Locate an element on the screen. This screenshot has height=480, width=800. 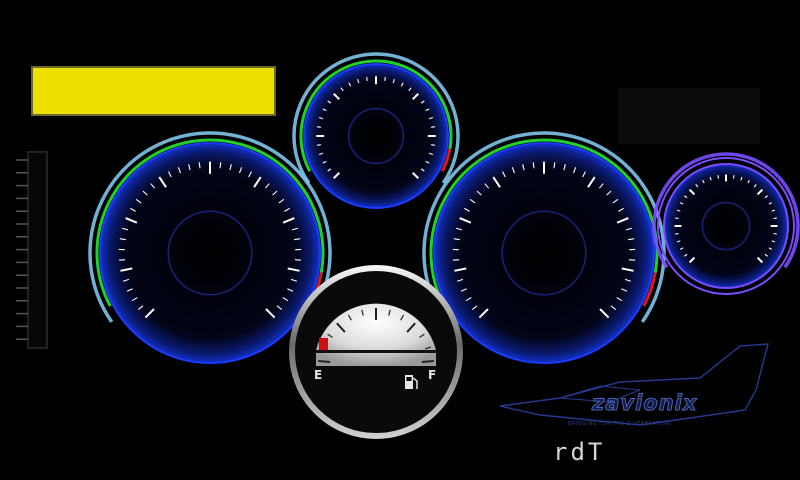
status-display-panel is located at coordinates (153, 91).